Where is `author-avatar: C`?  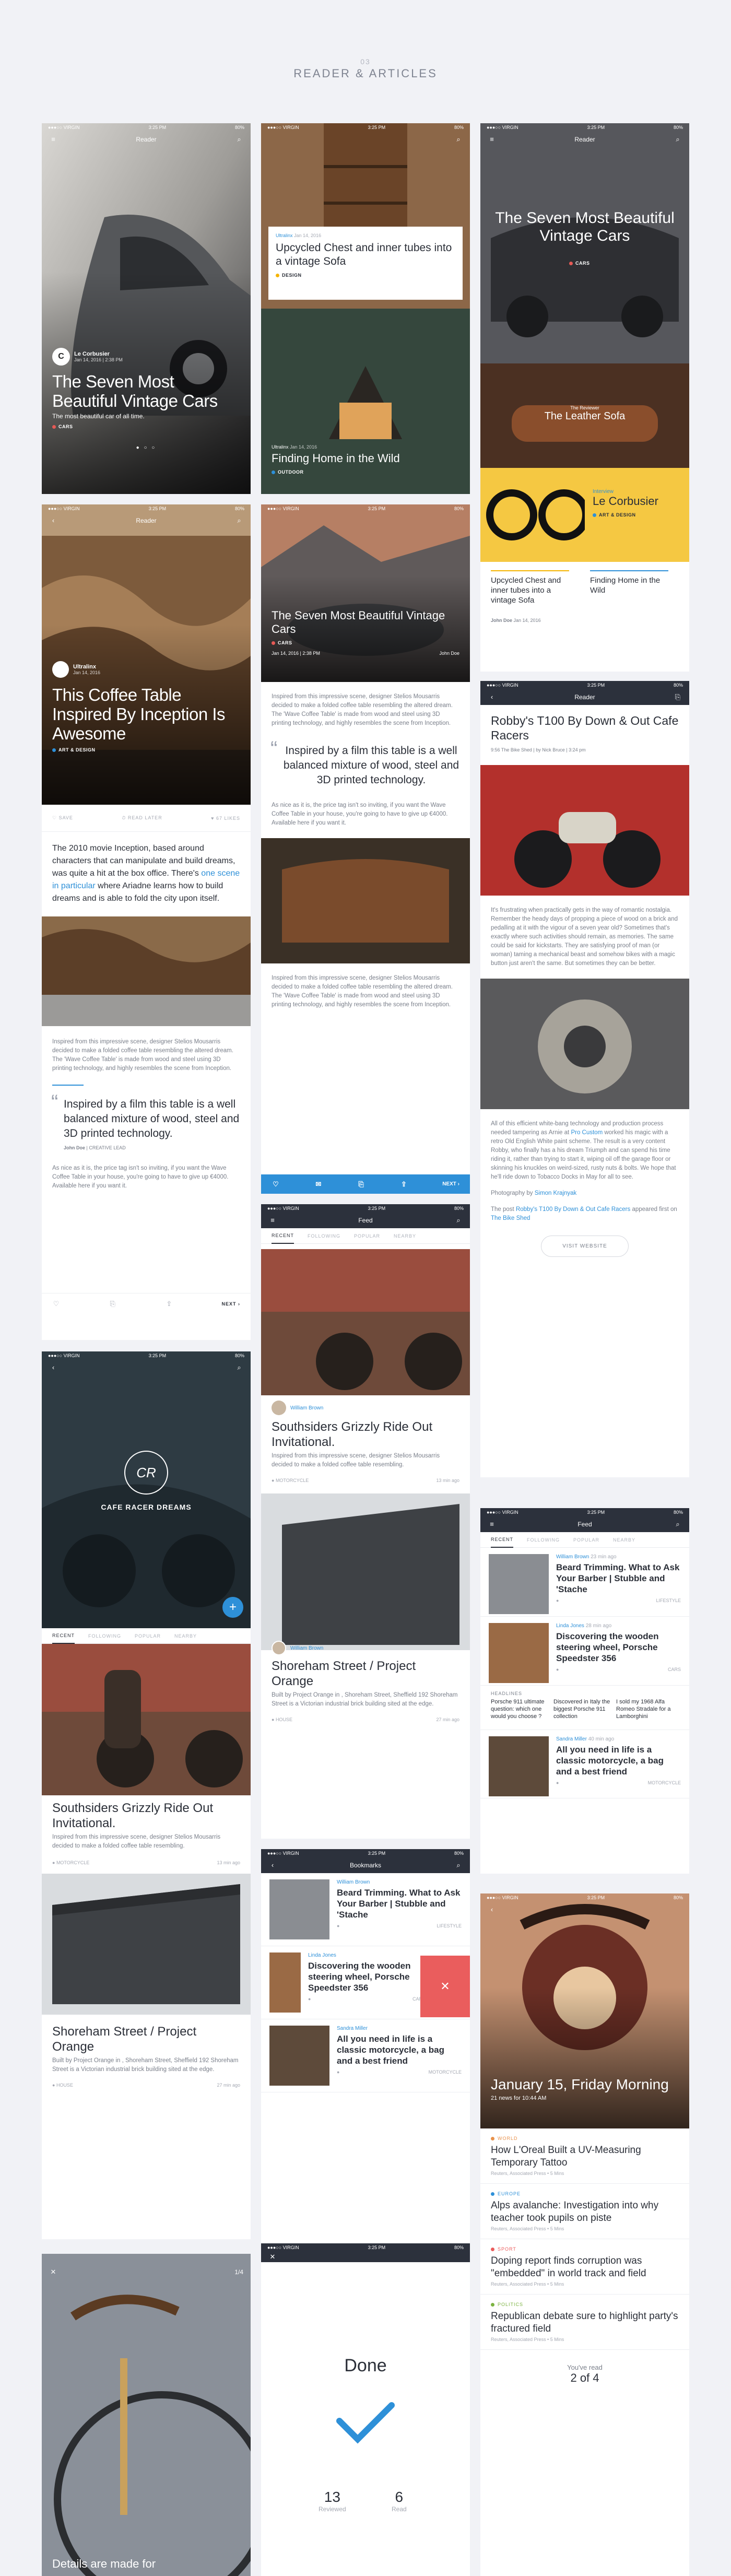 author-avatar: C is located at coordinates (61, 357).